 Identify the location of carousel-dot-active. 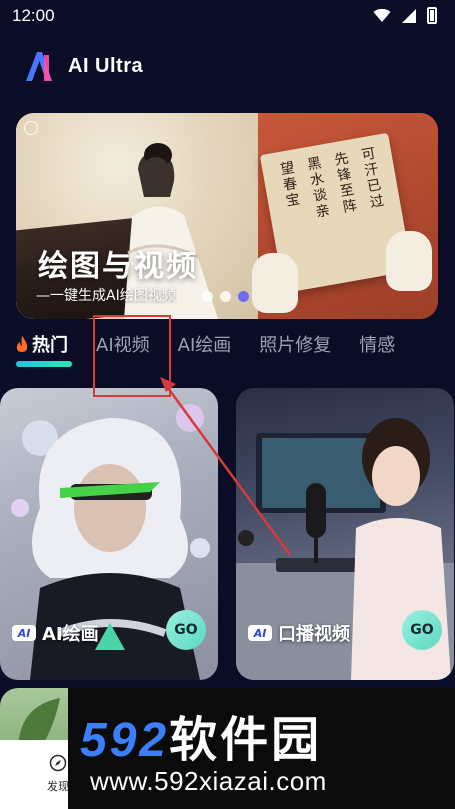
(243, 296).